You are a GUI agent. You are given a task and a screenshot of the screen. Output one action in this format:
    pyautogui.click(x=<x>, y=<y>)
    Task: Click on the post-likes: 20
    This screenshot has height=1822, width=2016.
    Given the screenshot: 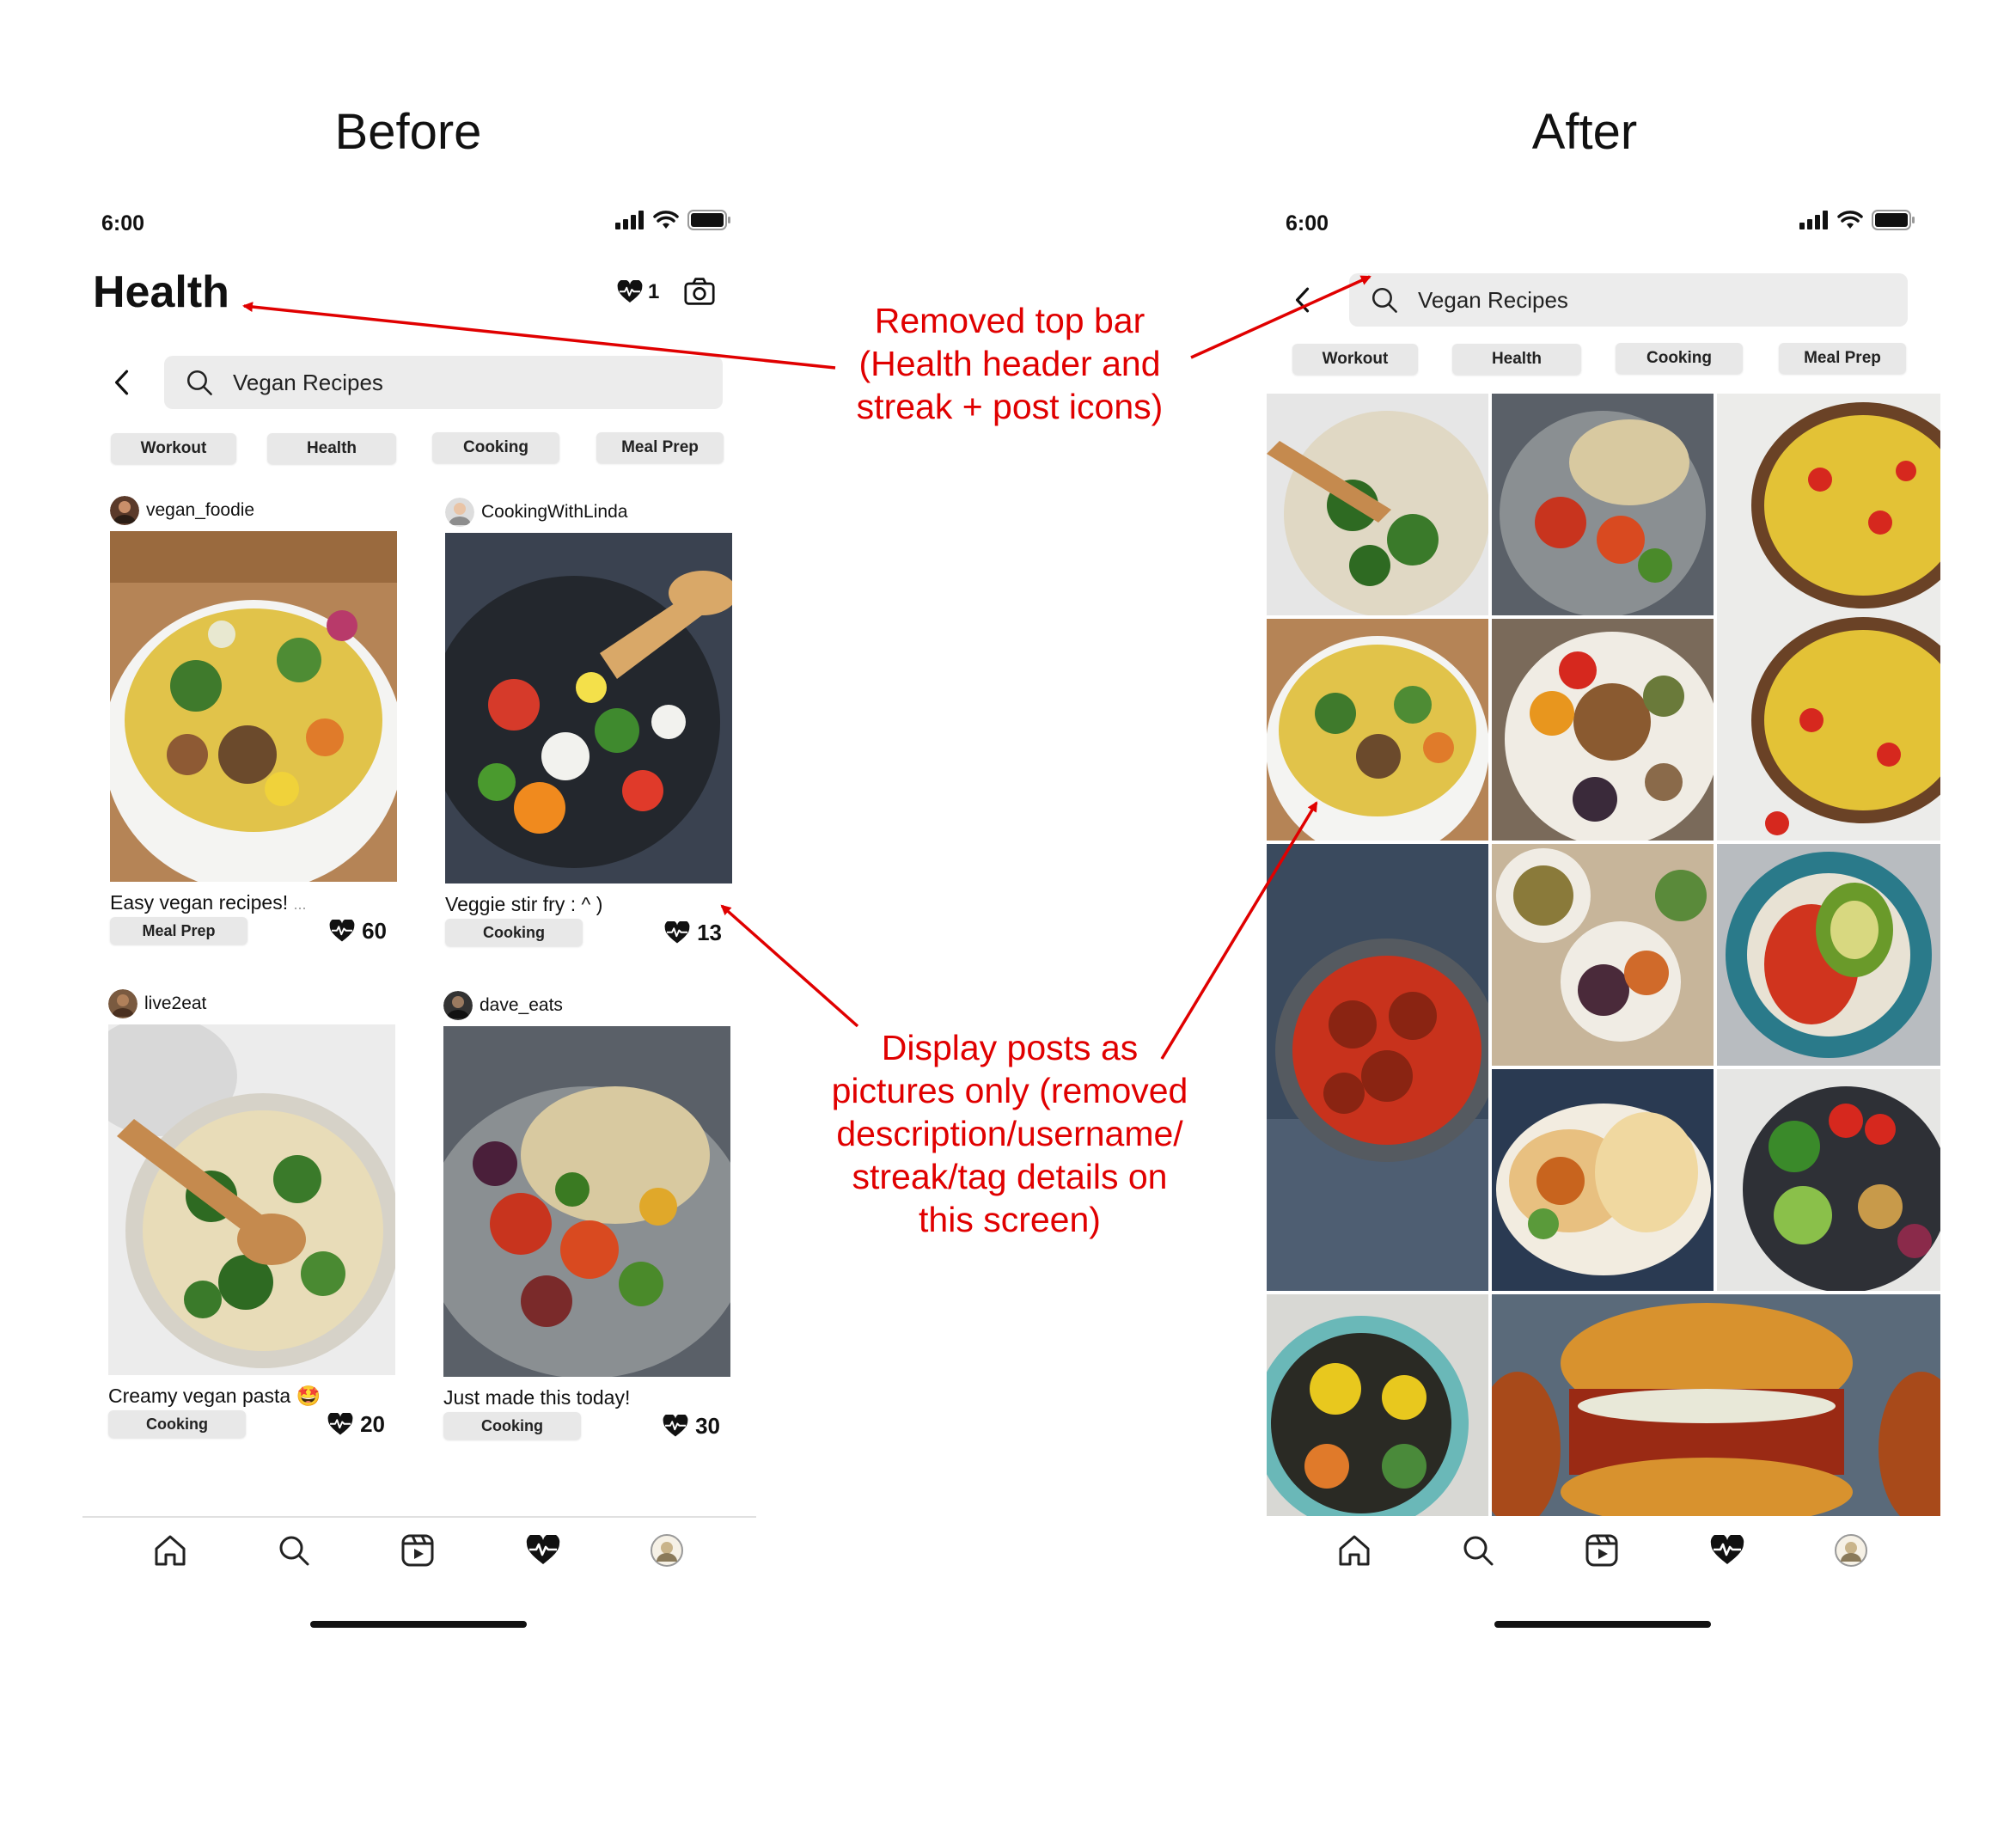 What is the action you would take?
    pyautogui.click(x=364, y=1424)
    